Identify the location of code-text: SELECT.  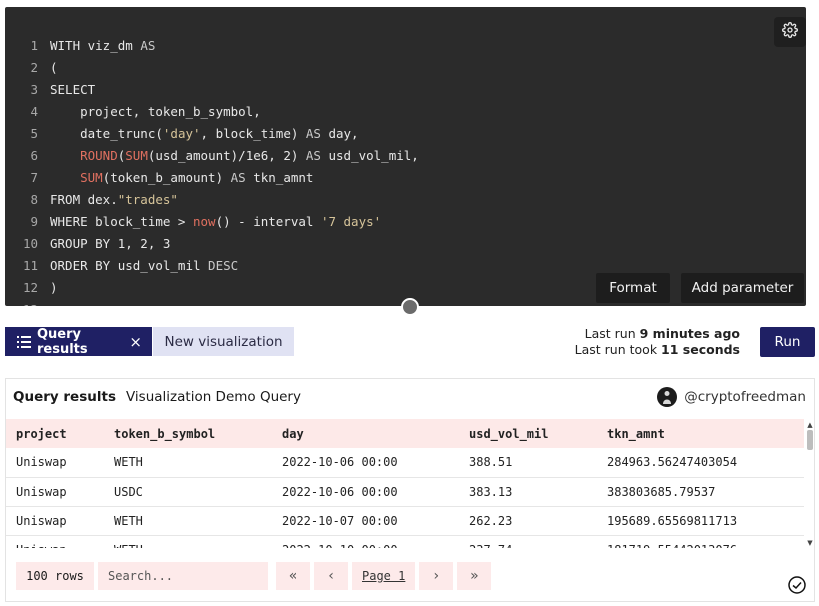
(70, 89).